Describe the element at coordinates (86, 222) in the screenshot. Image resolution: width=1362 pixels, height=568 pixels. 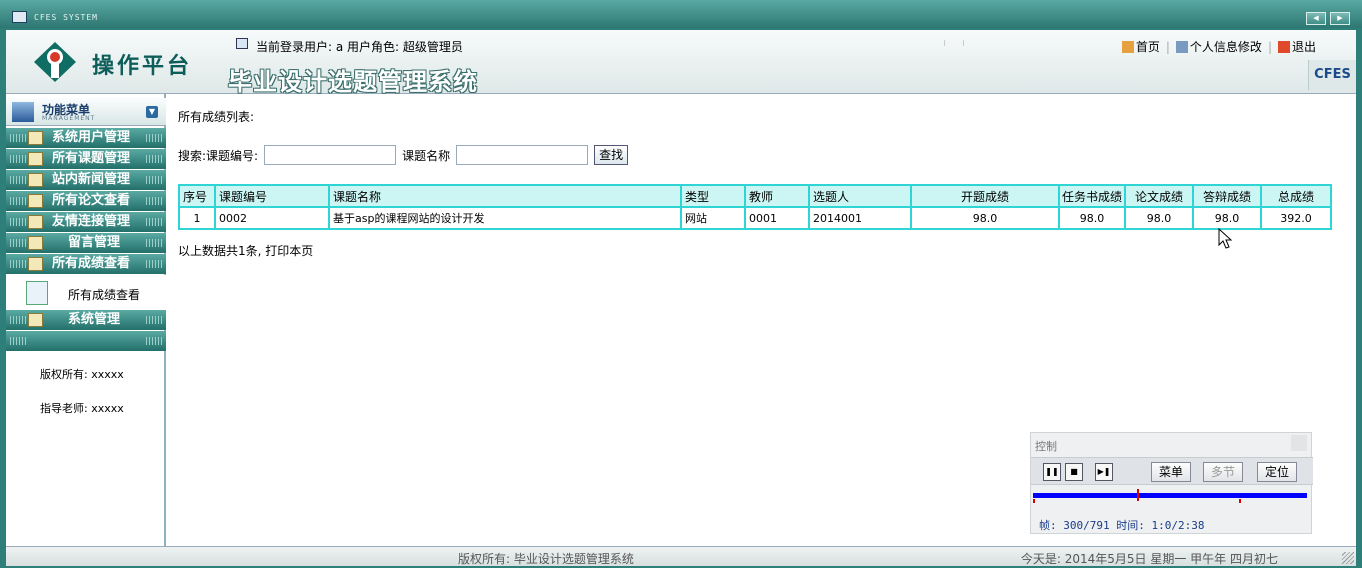
I see `sidebar-item-links: 友情连接管理` at that location.